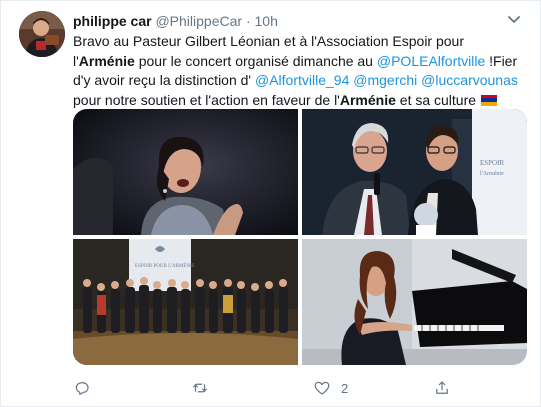 The image size is (541, 407). What do you see at coordinates (488, 100) in the screenshot?
I see `armenian-flag-icon` at bounding box center [488, 100].